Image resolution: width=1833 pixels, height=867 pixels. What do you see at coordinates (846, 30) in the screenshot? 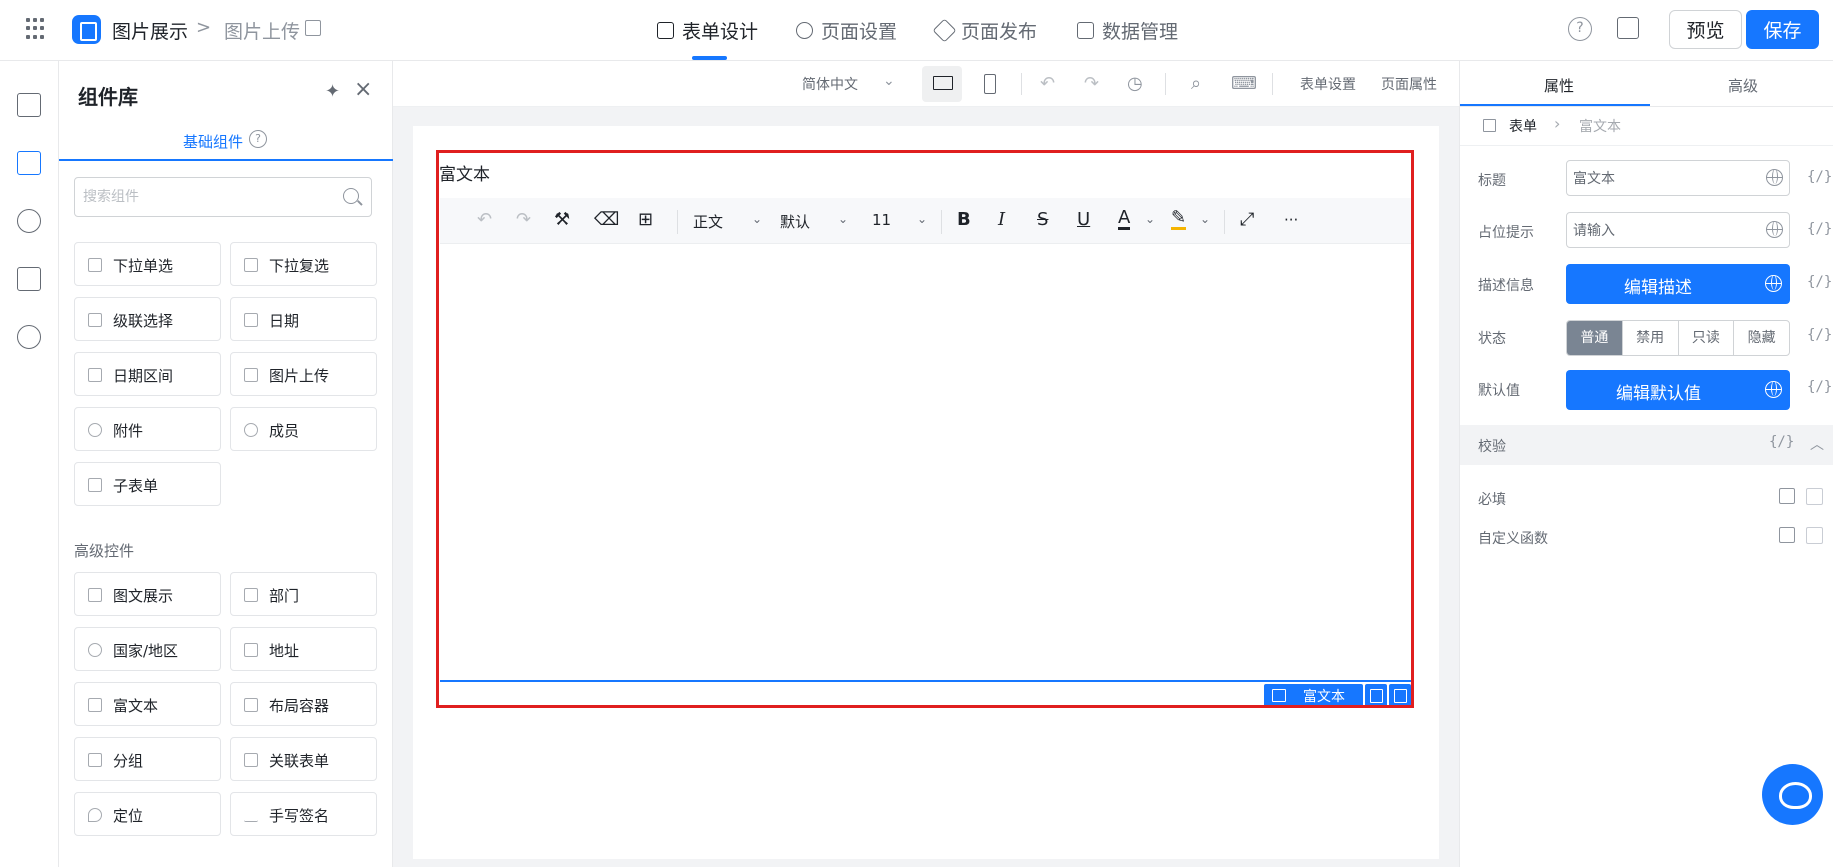
I see `tab-page-settings: 页面设置` at bounding box center [846, 30].